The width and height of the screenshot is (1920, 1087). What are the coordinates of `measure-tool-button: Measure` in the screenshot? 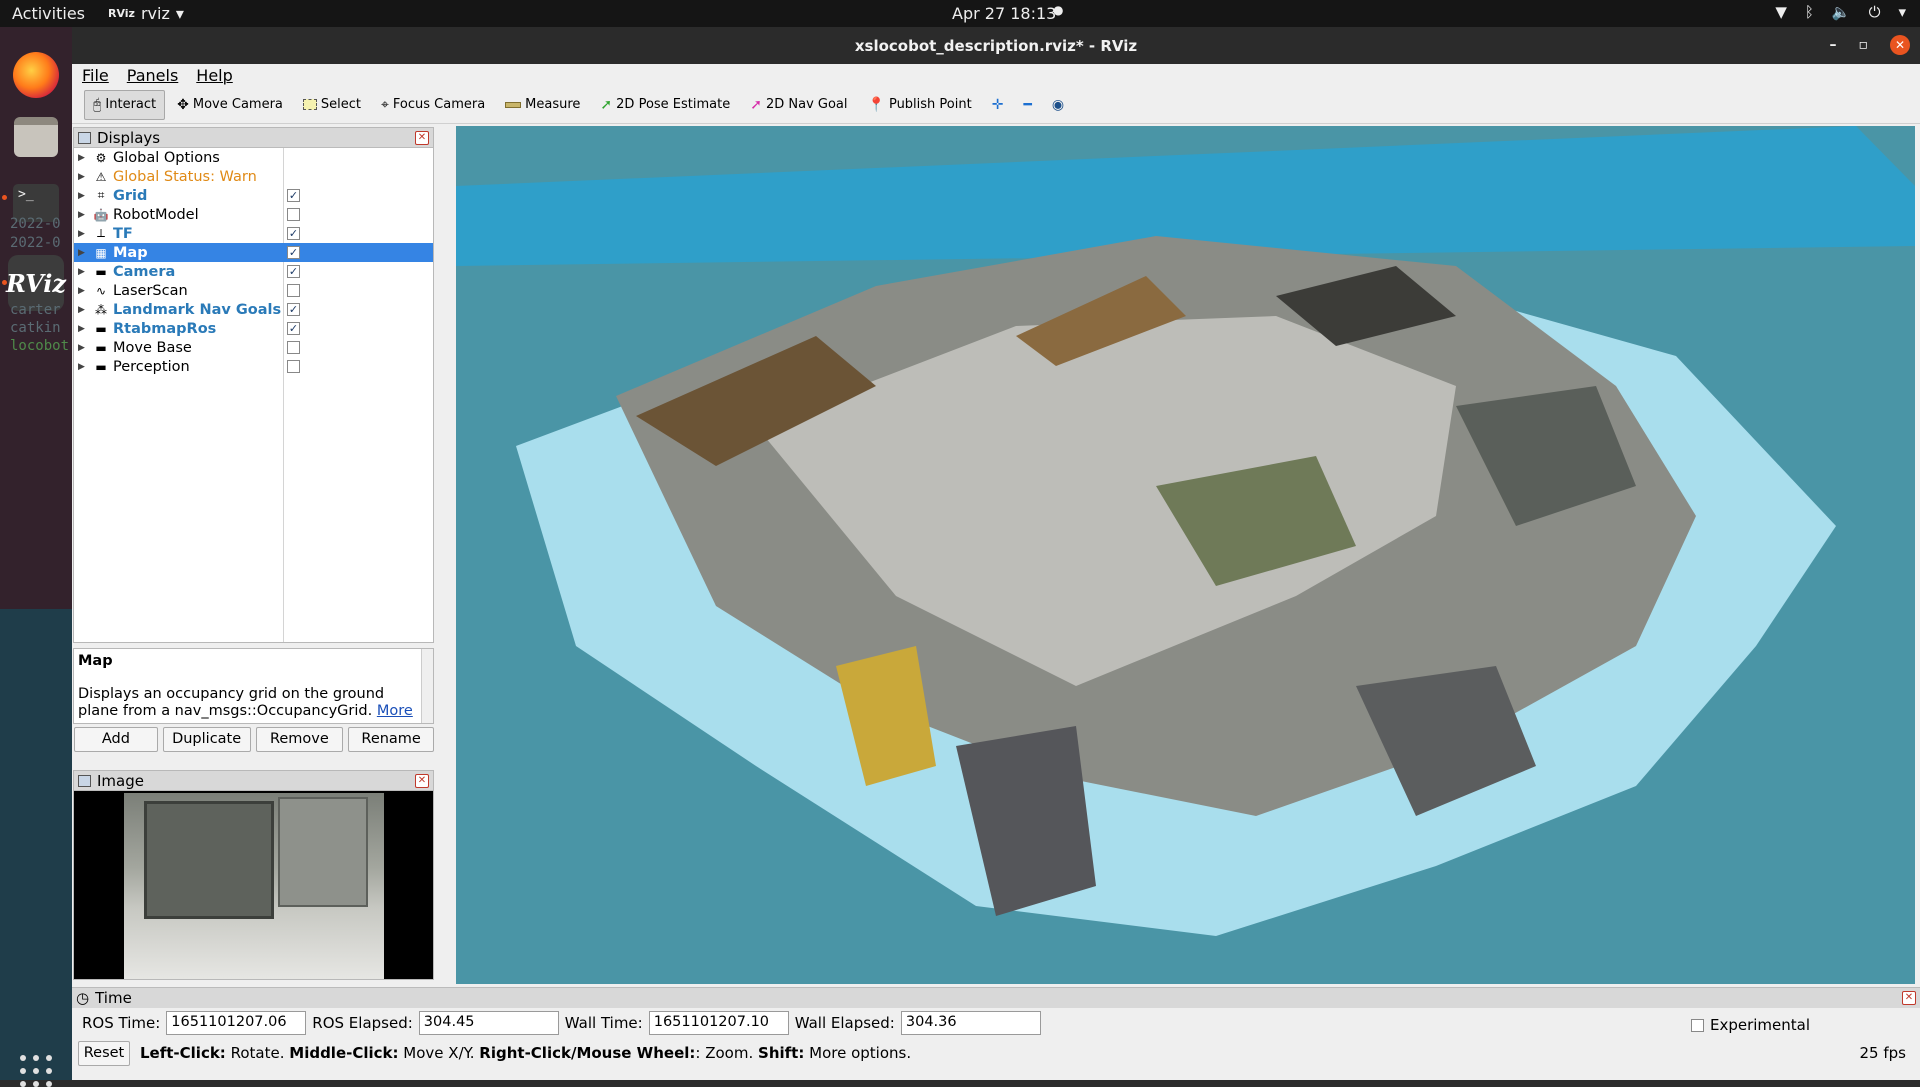 It's located at (542, 105).